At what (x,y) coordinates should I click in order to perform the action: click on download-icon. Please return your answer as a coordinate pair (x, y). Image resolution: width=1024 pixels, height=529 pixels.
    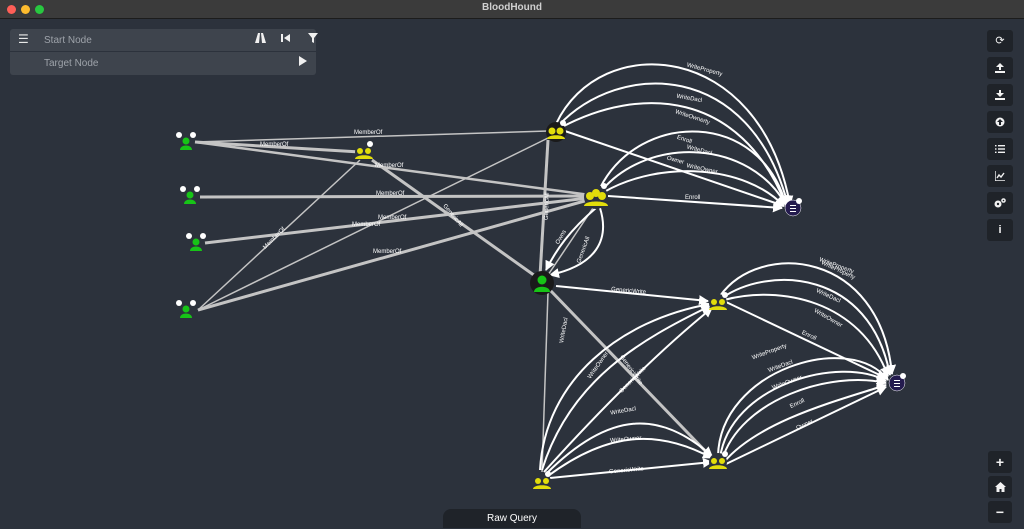
    Looking at the image, I should click on (1000, 95).